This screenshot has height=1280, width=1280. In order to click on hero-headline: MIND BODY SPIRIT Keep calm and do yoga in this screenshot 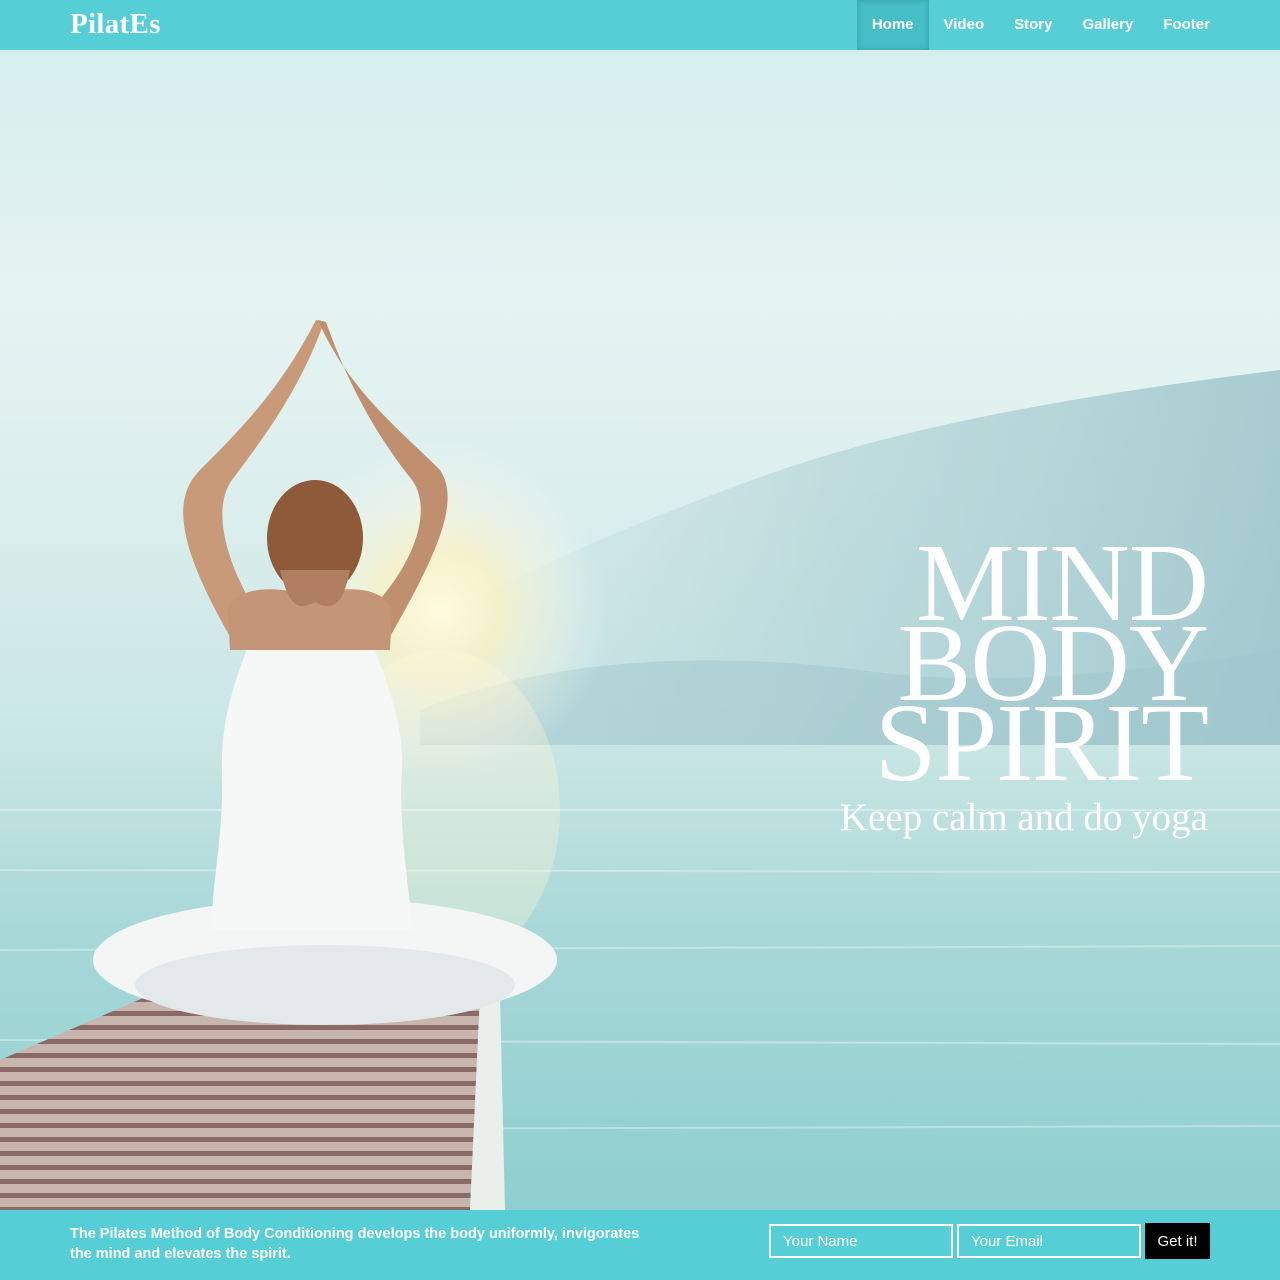, I will do `click(1024, 685)`.